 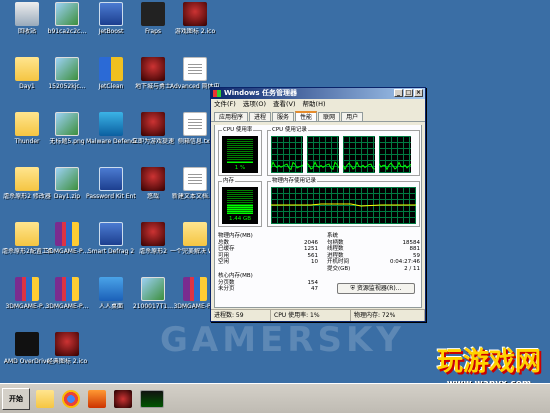 I want to click on task-manager-titlebar: Windows 任务管理器 _ □ ×, so click(x=318, y=93).